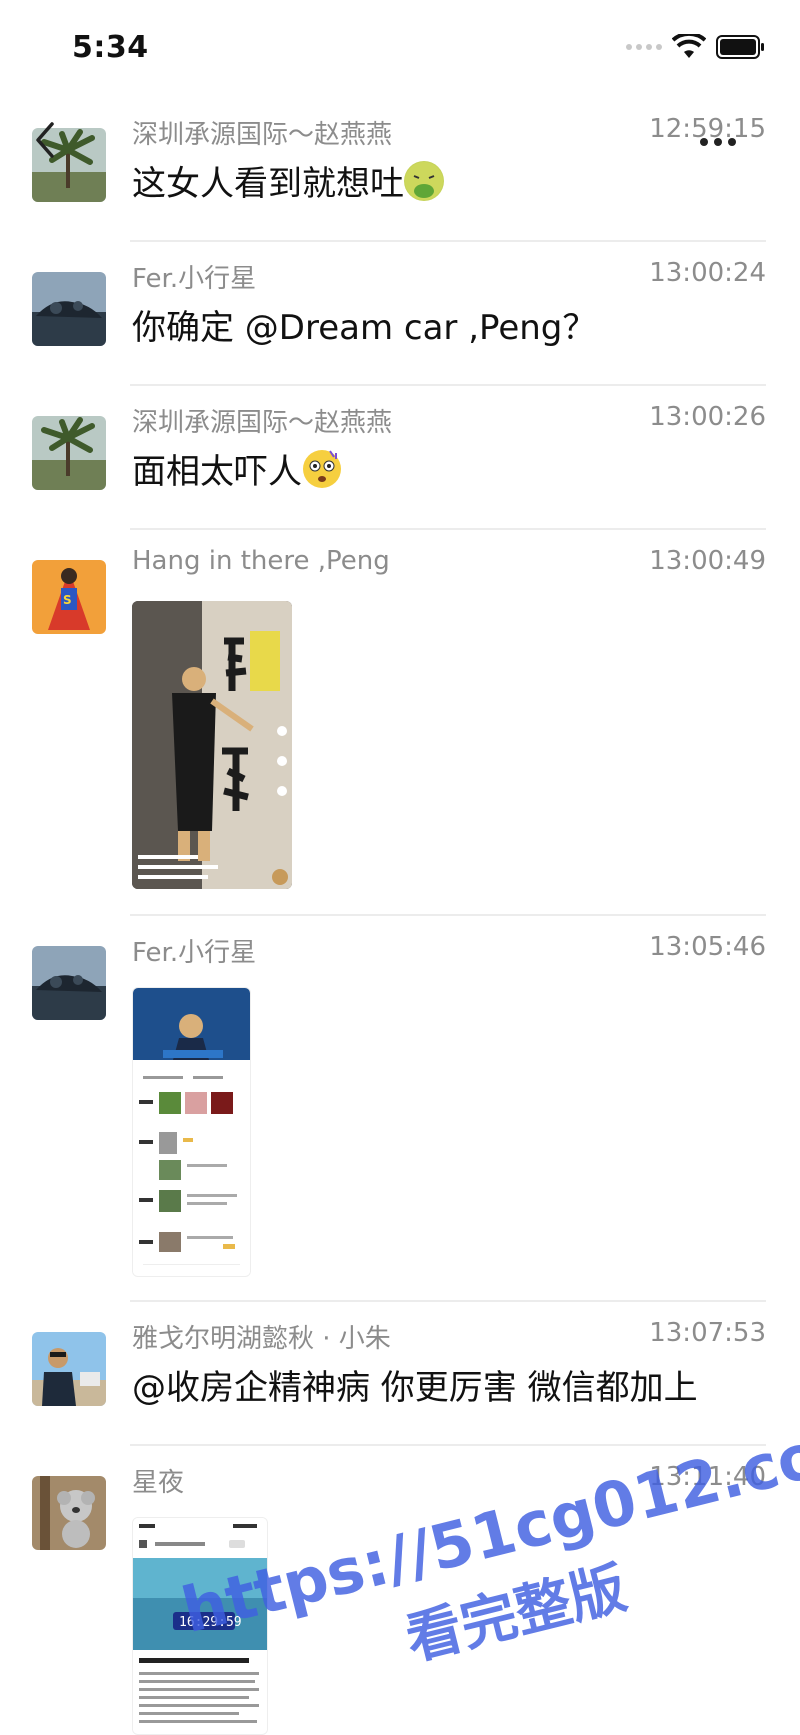 The width and height of the screenshot is (800, 1735). Describe the element at coordinates (424, 181) in the screenshot. I see `vomiting-face-emoji` at that location.